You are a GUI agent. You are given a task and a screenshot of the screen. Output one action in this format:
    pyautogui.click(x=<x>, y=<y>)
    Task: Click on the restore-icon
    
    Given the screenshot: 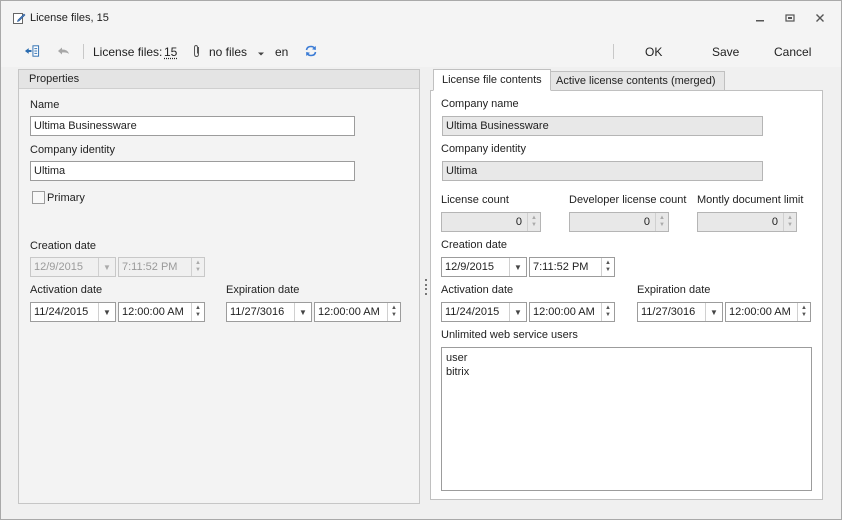 What is the action you would take?
    pyautogui.click(x=790, y=18)
    